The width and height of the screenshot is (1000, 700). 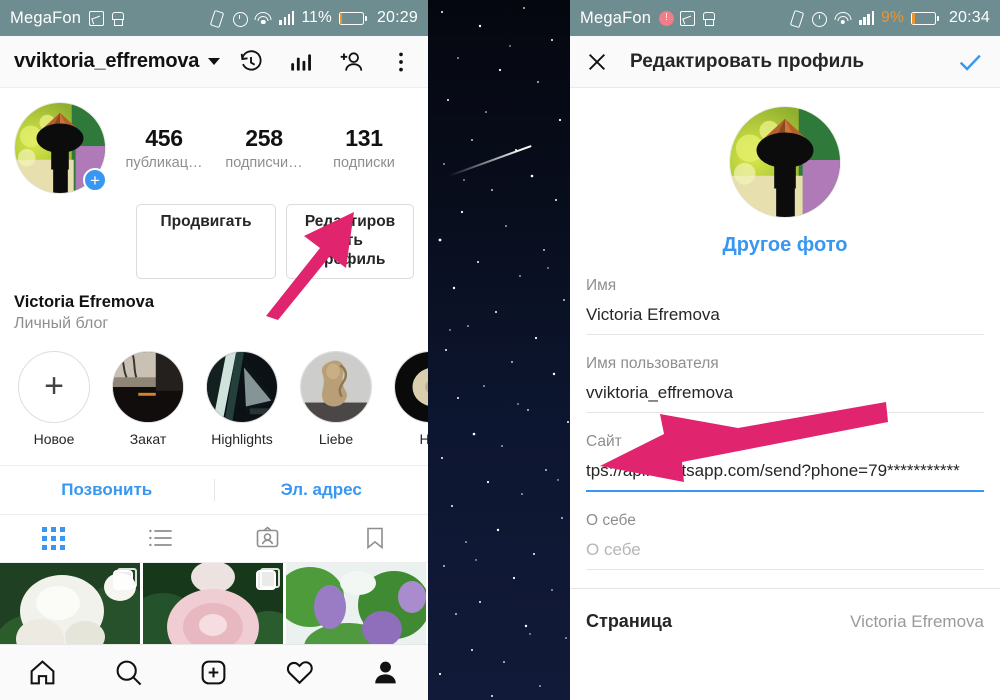 What do you see at coordinates (107, 490) in the screenshot?
I see `call-button: Позвонить` at bounding box center [107, 490].